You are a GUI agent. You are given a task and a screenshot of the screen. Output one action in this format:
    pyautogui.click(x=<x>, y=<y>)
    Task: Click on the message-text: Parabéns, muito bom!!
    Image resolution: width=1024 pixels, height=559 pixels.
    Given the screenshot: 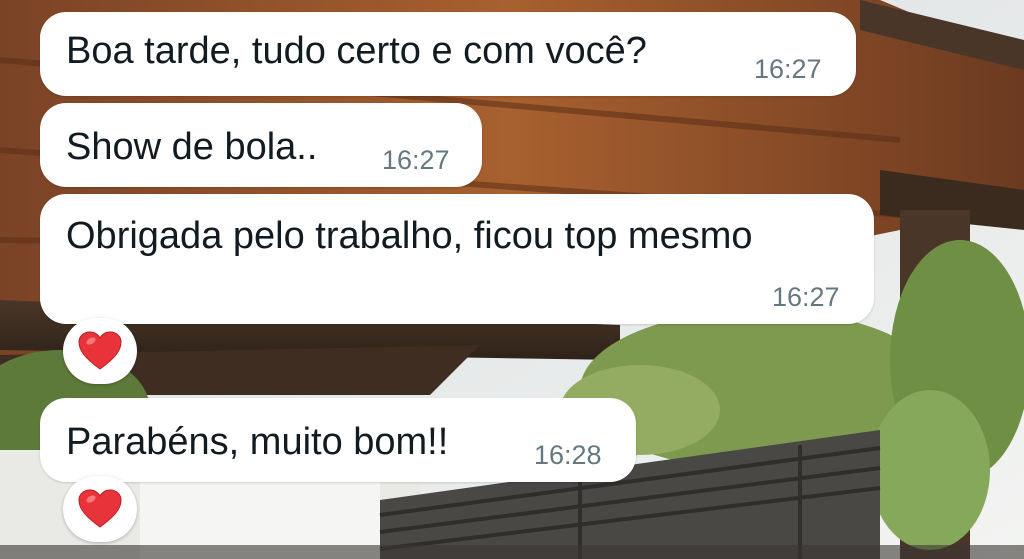 What is the action you would take?
    pyautogui.click(x=257, y=442)
    